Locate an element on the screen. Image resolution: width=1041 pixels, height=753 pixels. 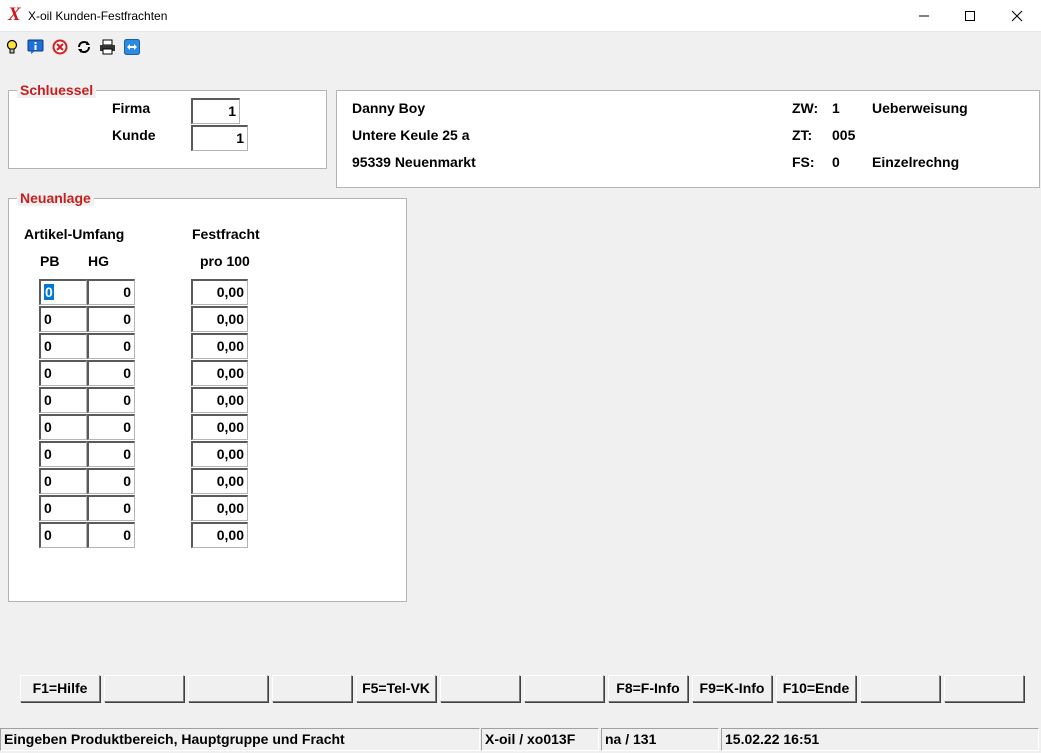
hg-header: HG is located at coordinates (98, 261).